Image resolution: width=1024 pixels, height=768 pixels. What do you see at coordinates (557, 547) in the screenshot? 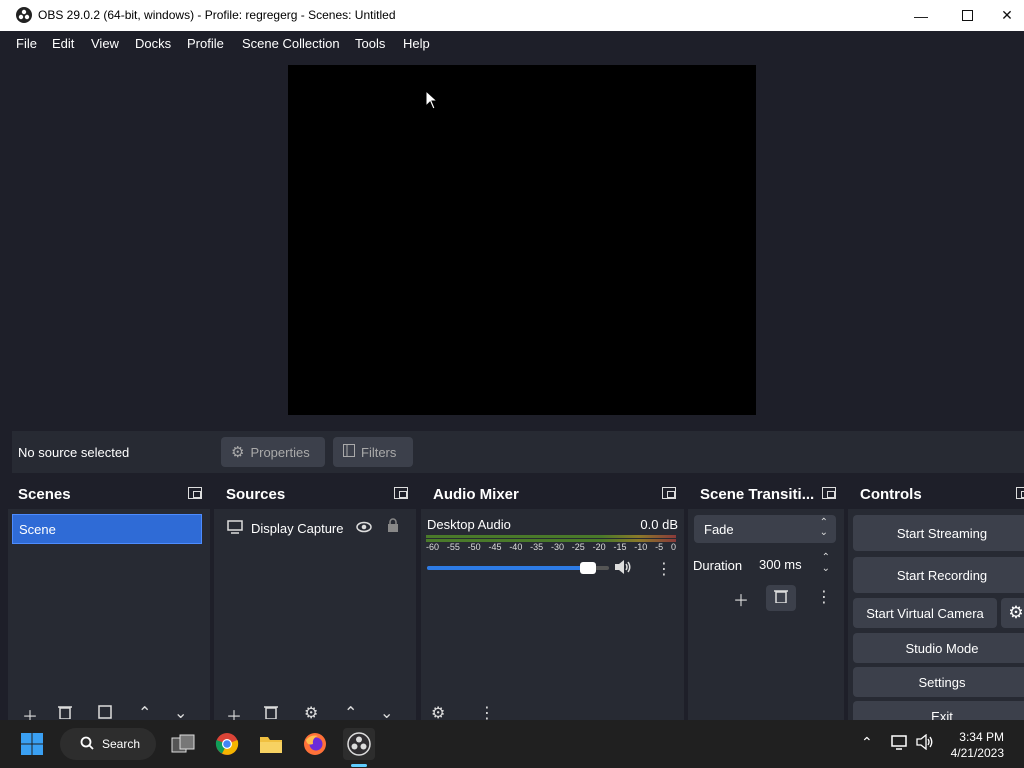
I see `tick-label: -30` at bounding box center [557, 547].